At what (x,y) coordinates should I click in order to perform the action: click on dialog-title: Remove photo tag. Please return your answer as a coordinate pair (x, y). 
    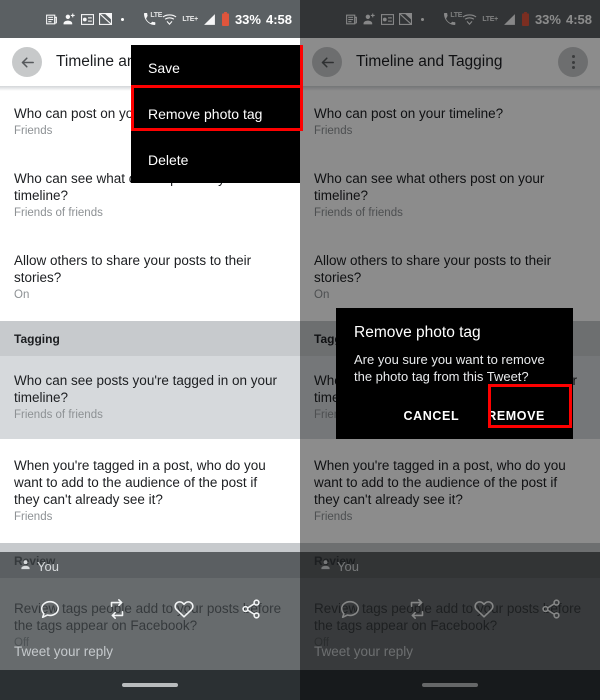
    Looking at the image, I should click on (417, 332).